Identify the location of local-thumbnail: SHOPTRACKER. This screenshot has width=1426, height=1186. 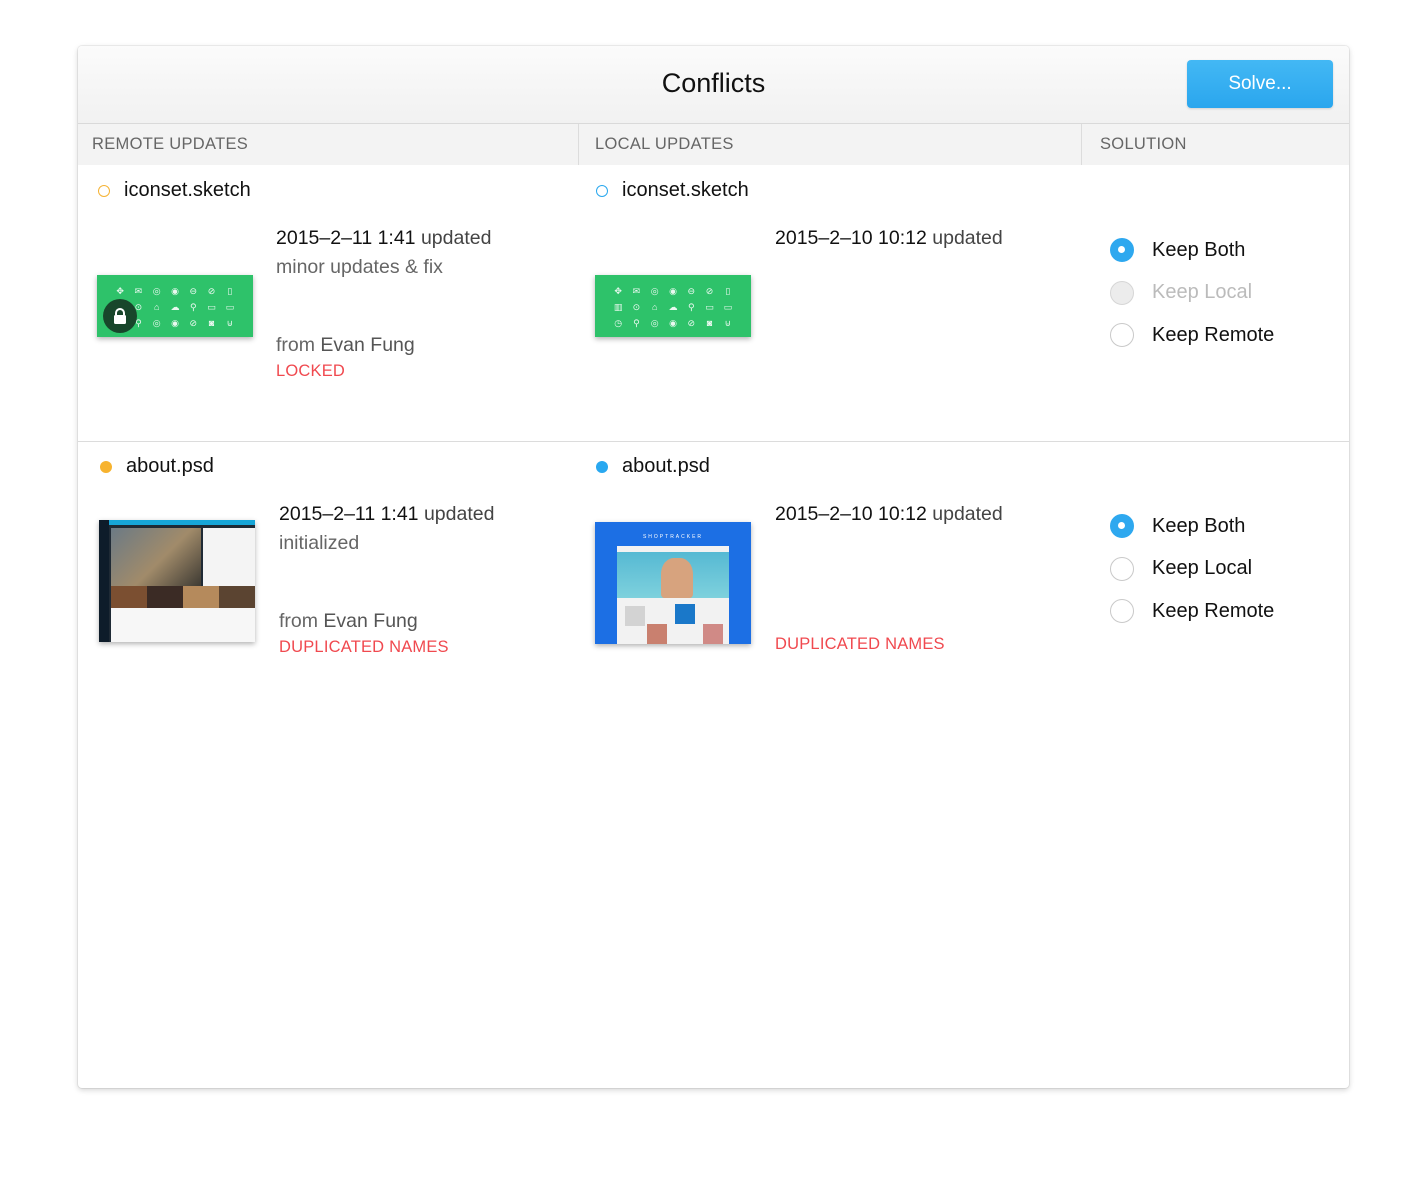
(673, 583).